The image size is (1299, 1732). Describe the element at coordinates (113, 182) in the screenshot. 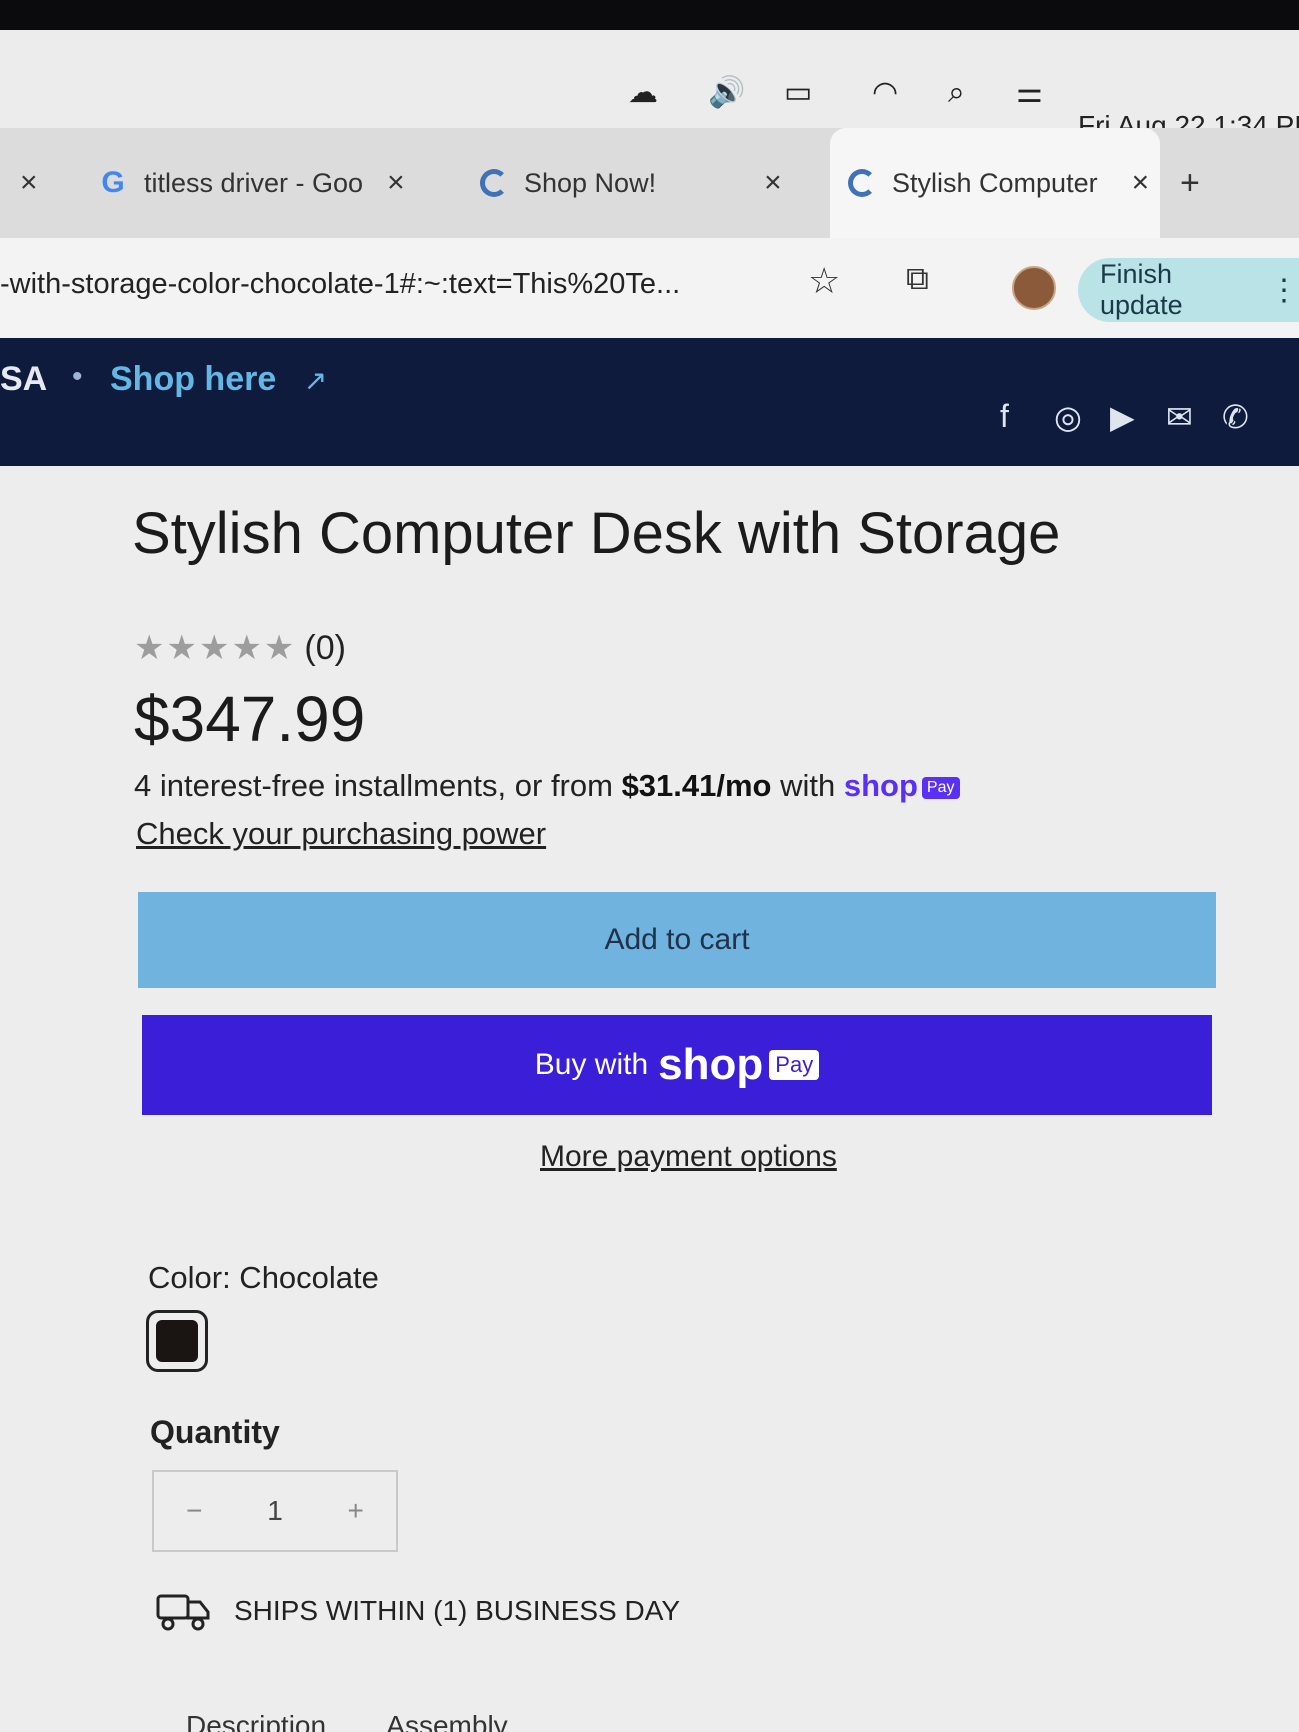

I see `google-icon: G` at that location.